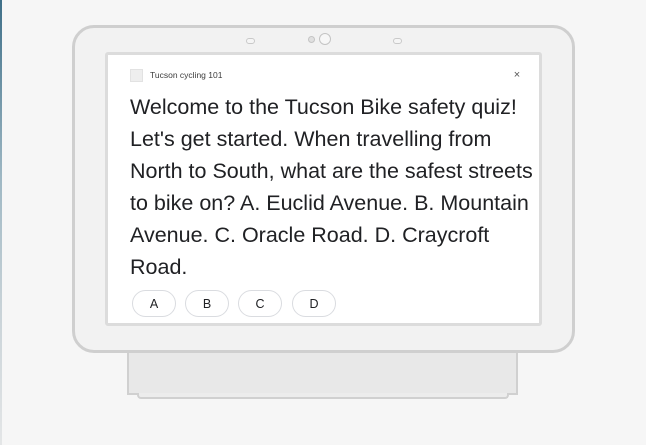  Describe the element at coordinates (186, 75) in the screenshot. I see `app-title: Tucson cycling 101` at that location.